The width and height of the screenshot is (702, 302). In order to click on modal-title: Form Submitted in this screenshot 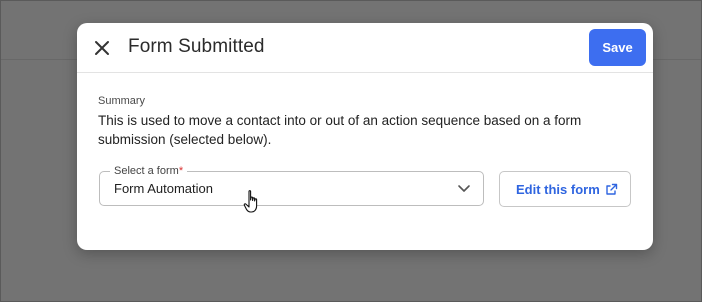, I will do `click(196, 46)`.